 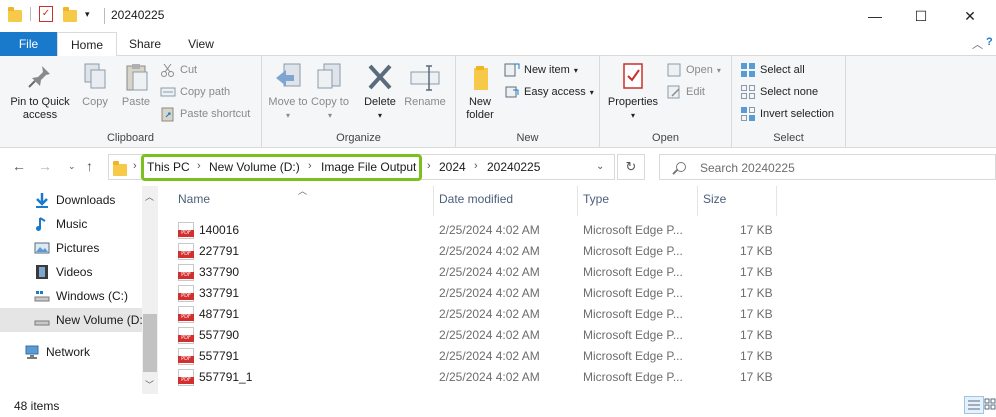 I want to click on folder-icon, so click(x=15, y=14).